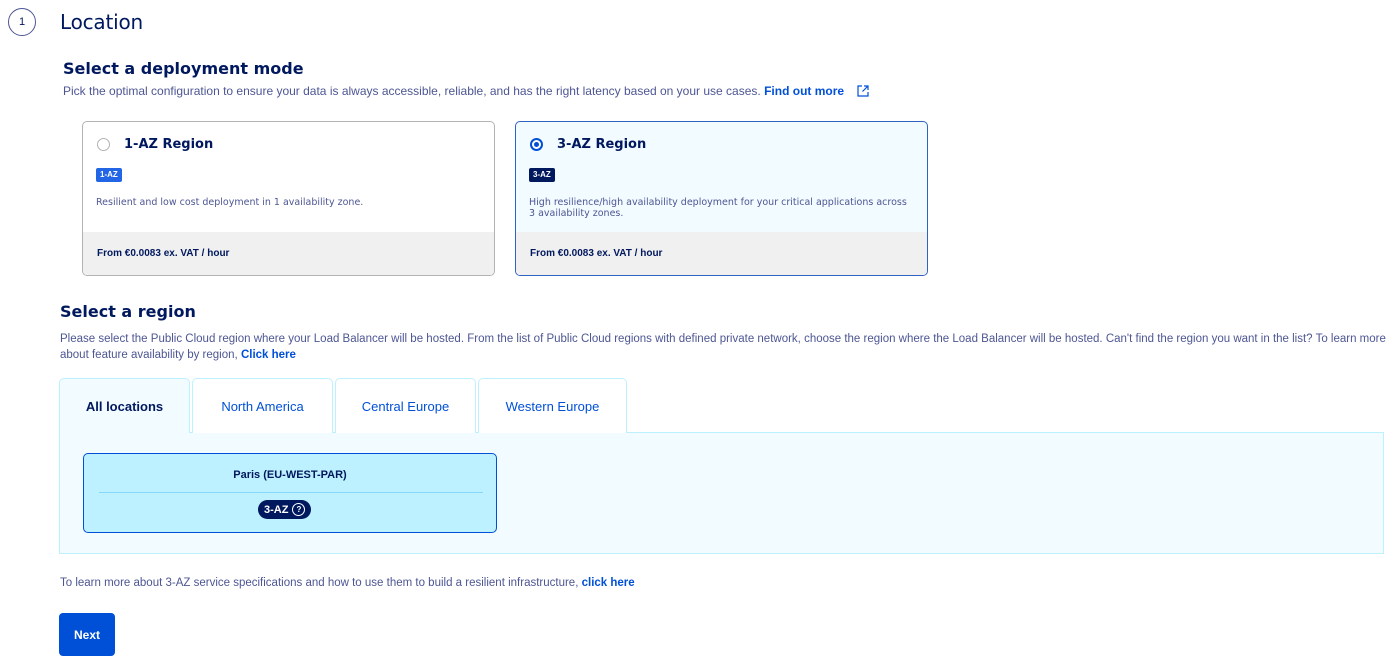 This screenshot has width=1400, height=660. I want to click on region-badge-3az: 3-AZ ?, so click(285, 509).